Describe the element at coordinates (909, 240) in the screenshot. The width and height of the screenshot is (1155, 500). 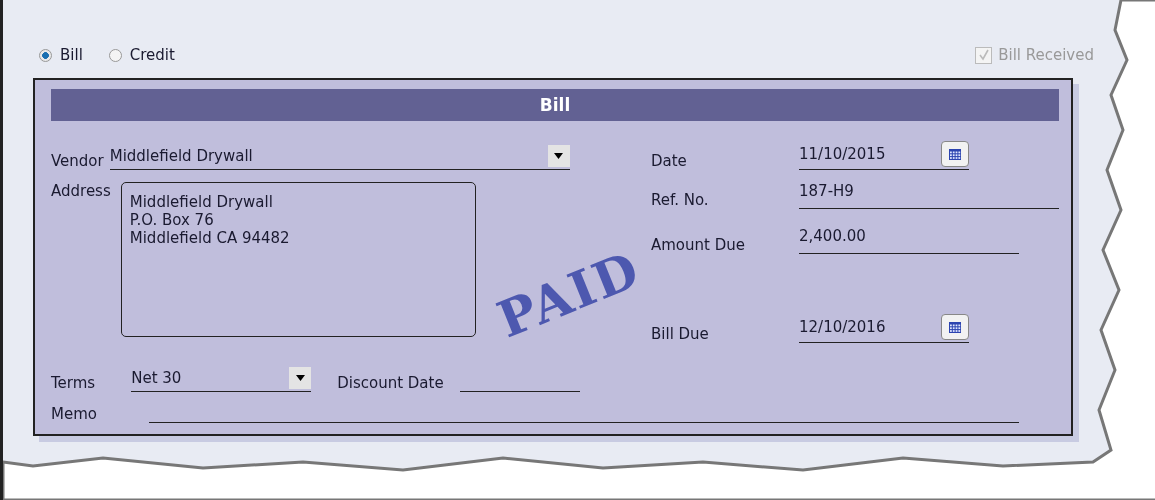
I see `amount-due-field: 2,400.00` at that location.